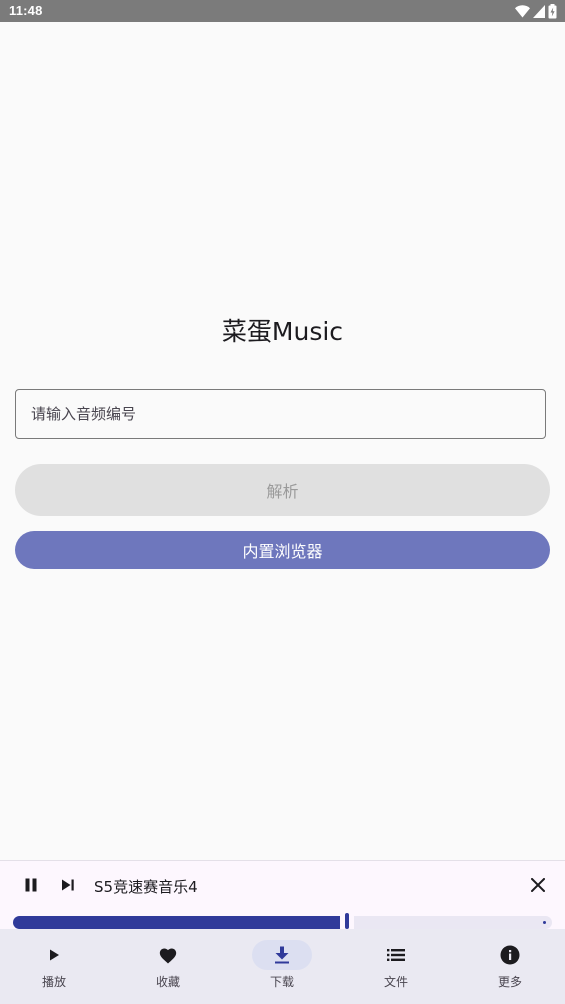 This screenshot has height=1004, width=565. Describe the element at coordinates (544, 922) in the screenshot. I see `progress-stop-dot` at that location.